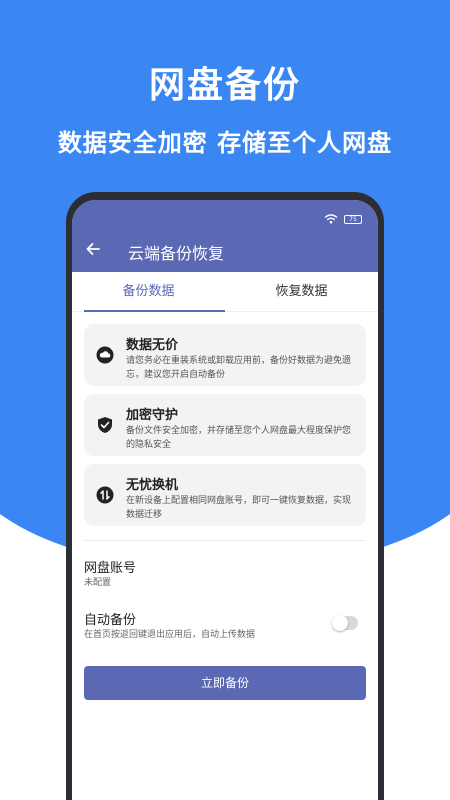  What do you see at coordinates (225, 143) in the screenshot?
I see `promo-subtitle: 数据安全加密 存储至个人网盘` at bounding box center [225, 143].